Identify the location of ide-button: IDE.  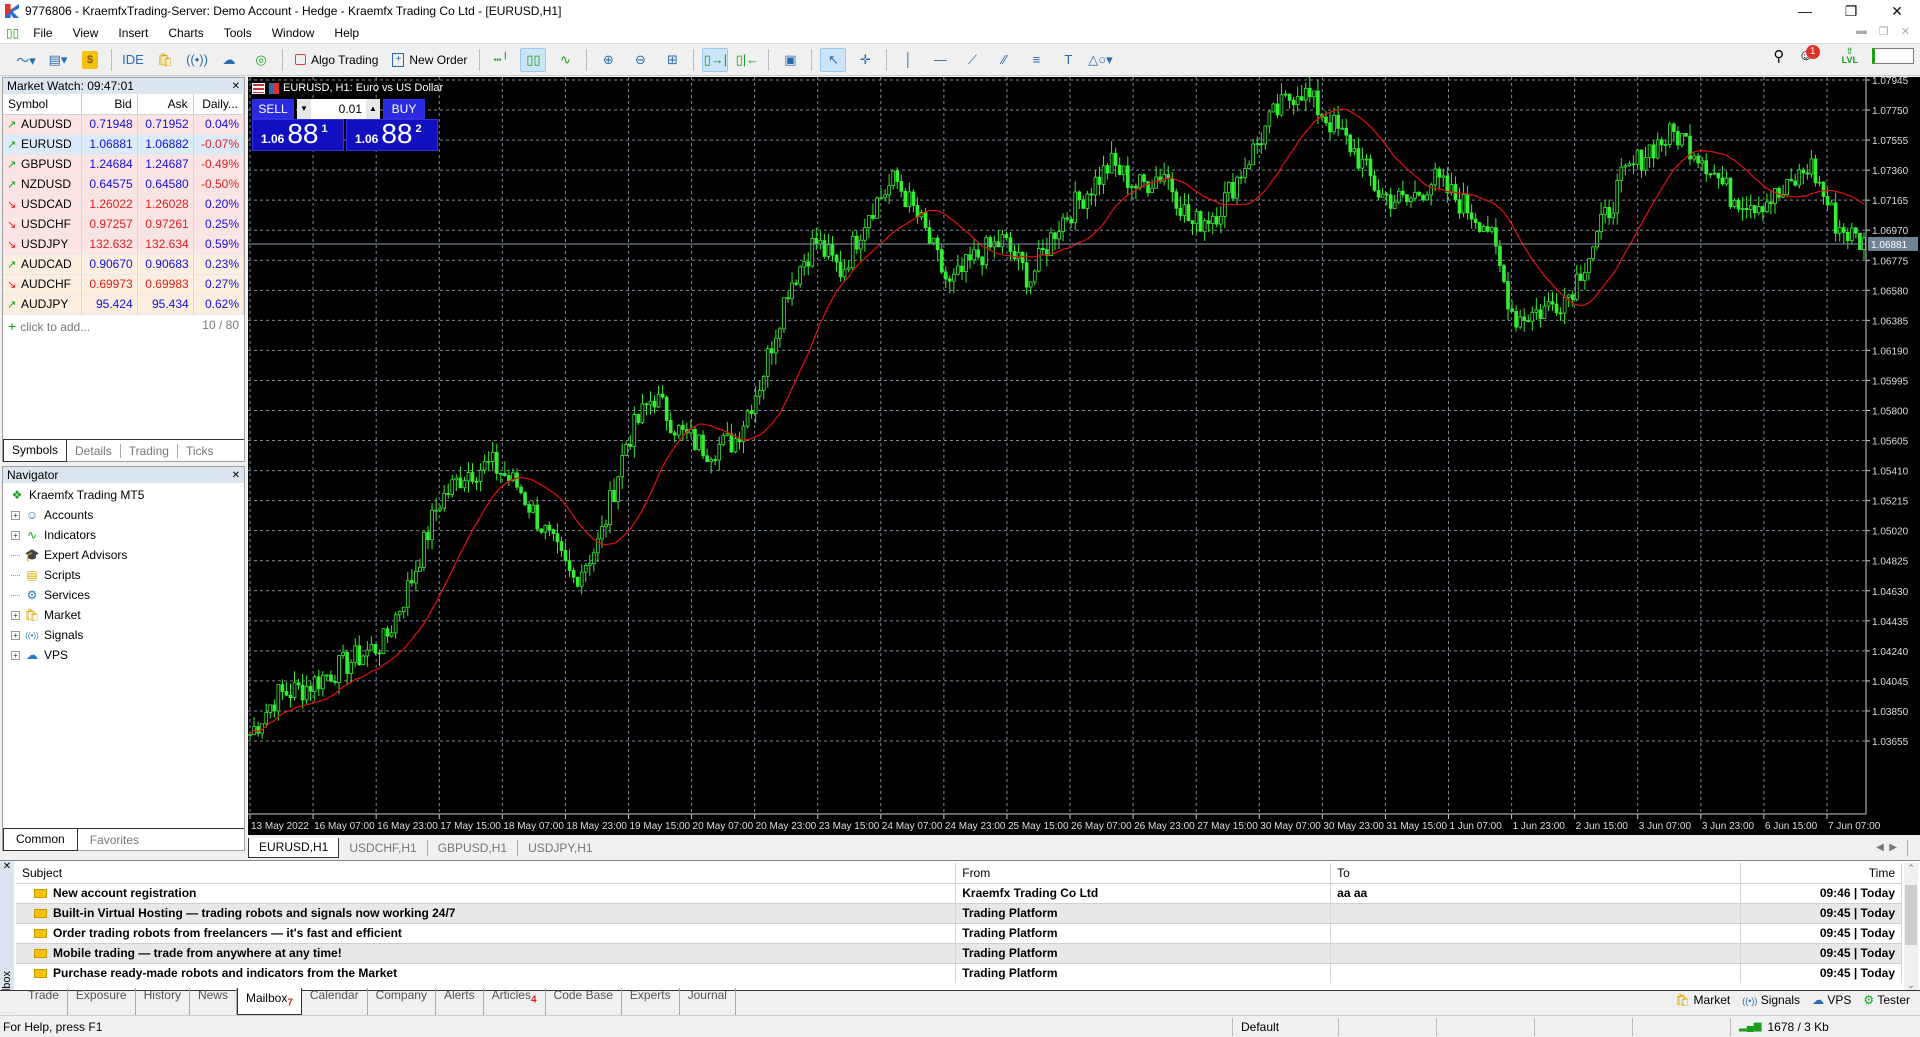
(133, 60).